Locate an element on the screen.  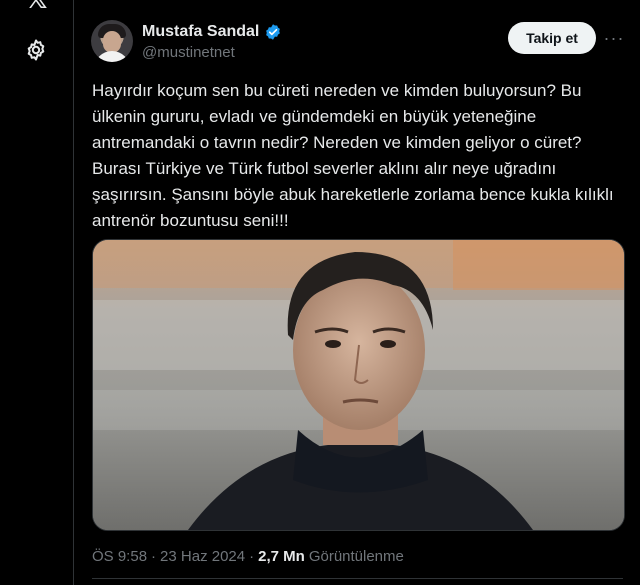
views-count: 2,7 Mn is located at coordinates (281, 556).